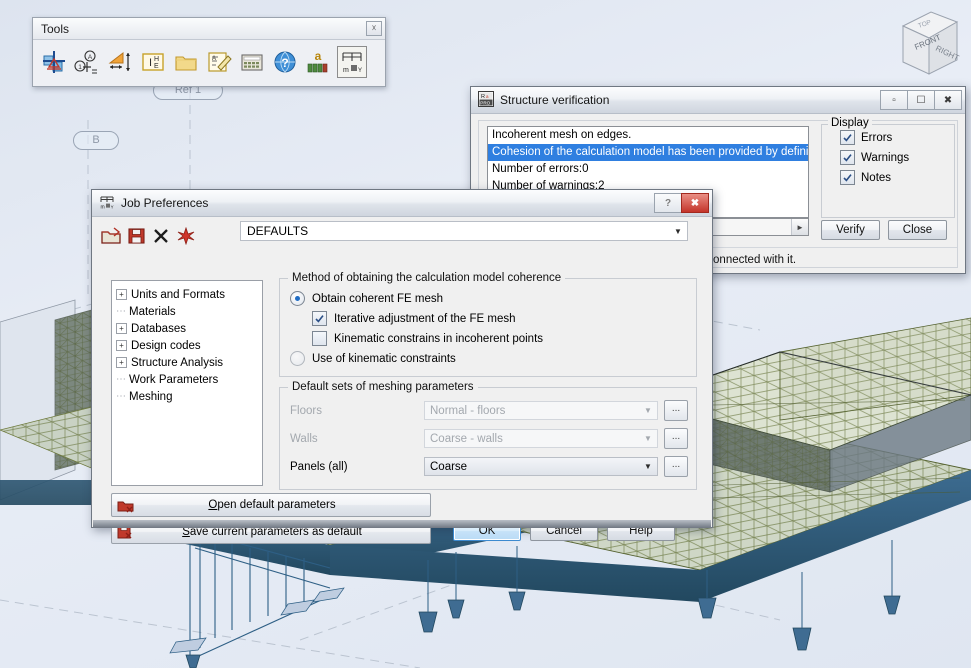 Image resolution: width=971 pixels, height=668 pixels. Describe the element at coordinates (850, 123) in the screenshot. I see `display-group-legend: Display` at that location.